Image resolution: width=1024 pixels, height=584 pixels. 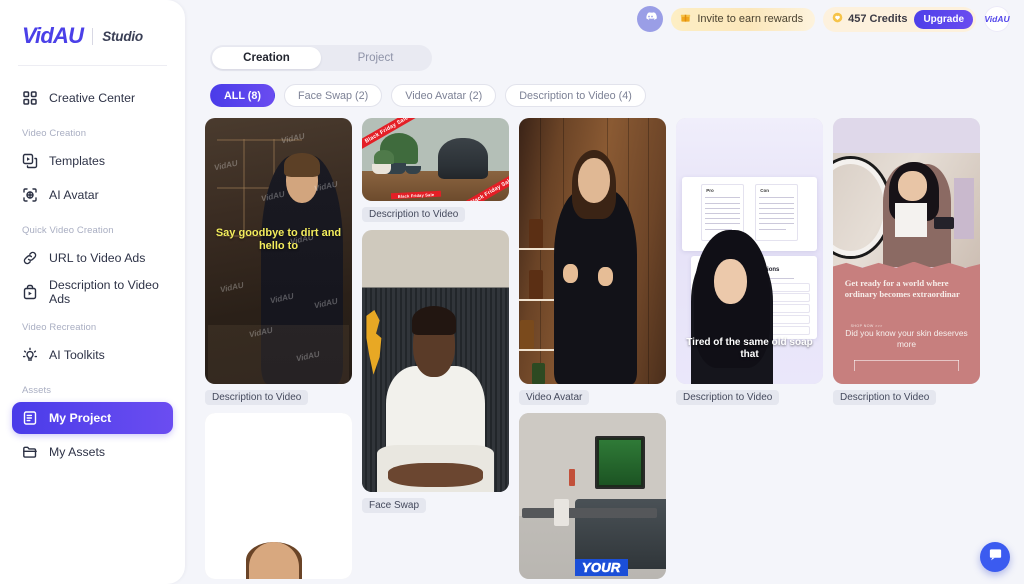 I want to click on discord-button, so click(x=650, y=19).